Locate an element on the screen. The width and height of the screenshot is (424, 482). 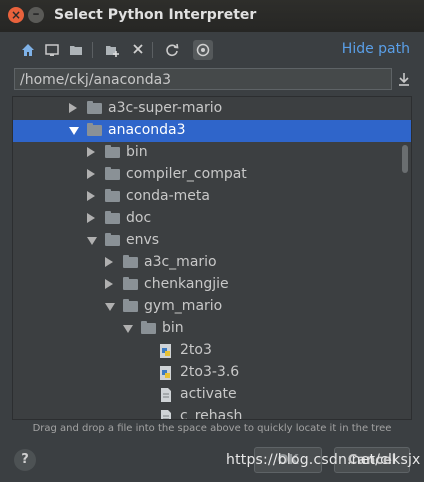
tree-folder-row: chenkangjie is located at coordinates (212, 285).